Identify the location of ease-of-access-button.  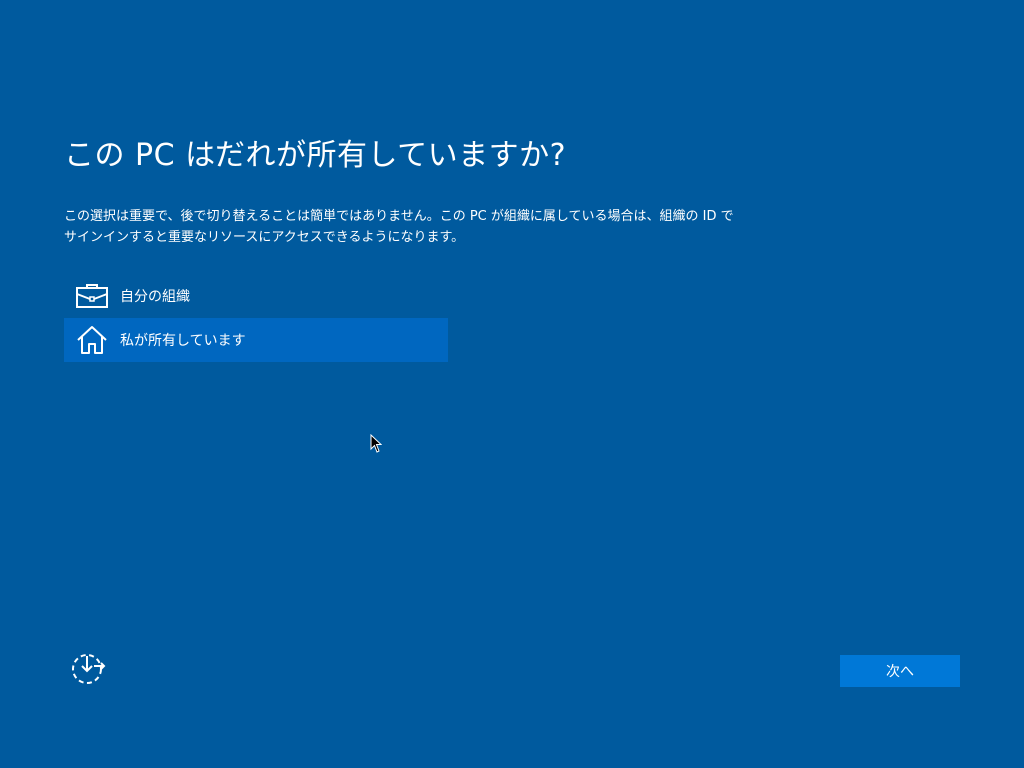
(88, 669).